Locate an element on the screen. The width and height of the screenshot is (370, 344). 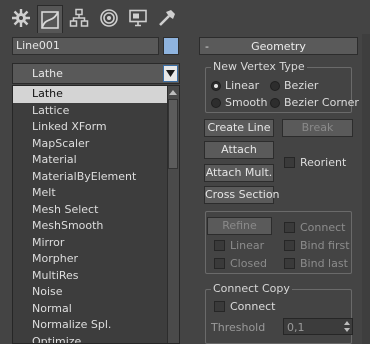
display-icon is located at coordinates (138, 18).